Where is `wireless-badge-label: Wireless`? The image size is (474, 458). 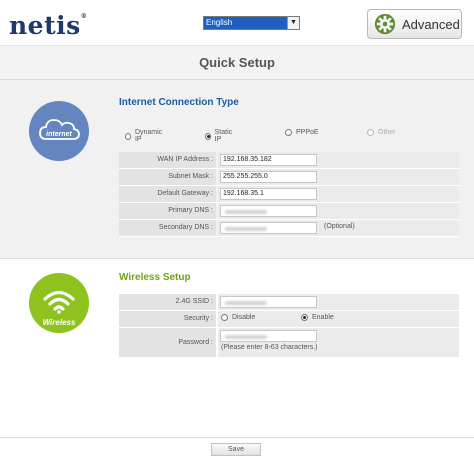 wireless-badge-label: Wireless is located at coordinates (59, 322).